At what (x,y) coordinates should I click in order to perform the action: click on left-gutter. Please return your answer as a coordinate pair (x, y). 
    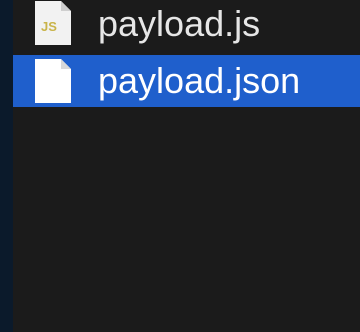
    Looking at the image, I should click on (6, 166).